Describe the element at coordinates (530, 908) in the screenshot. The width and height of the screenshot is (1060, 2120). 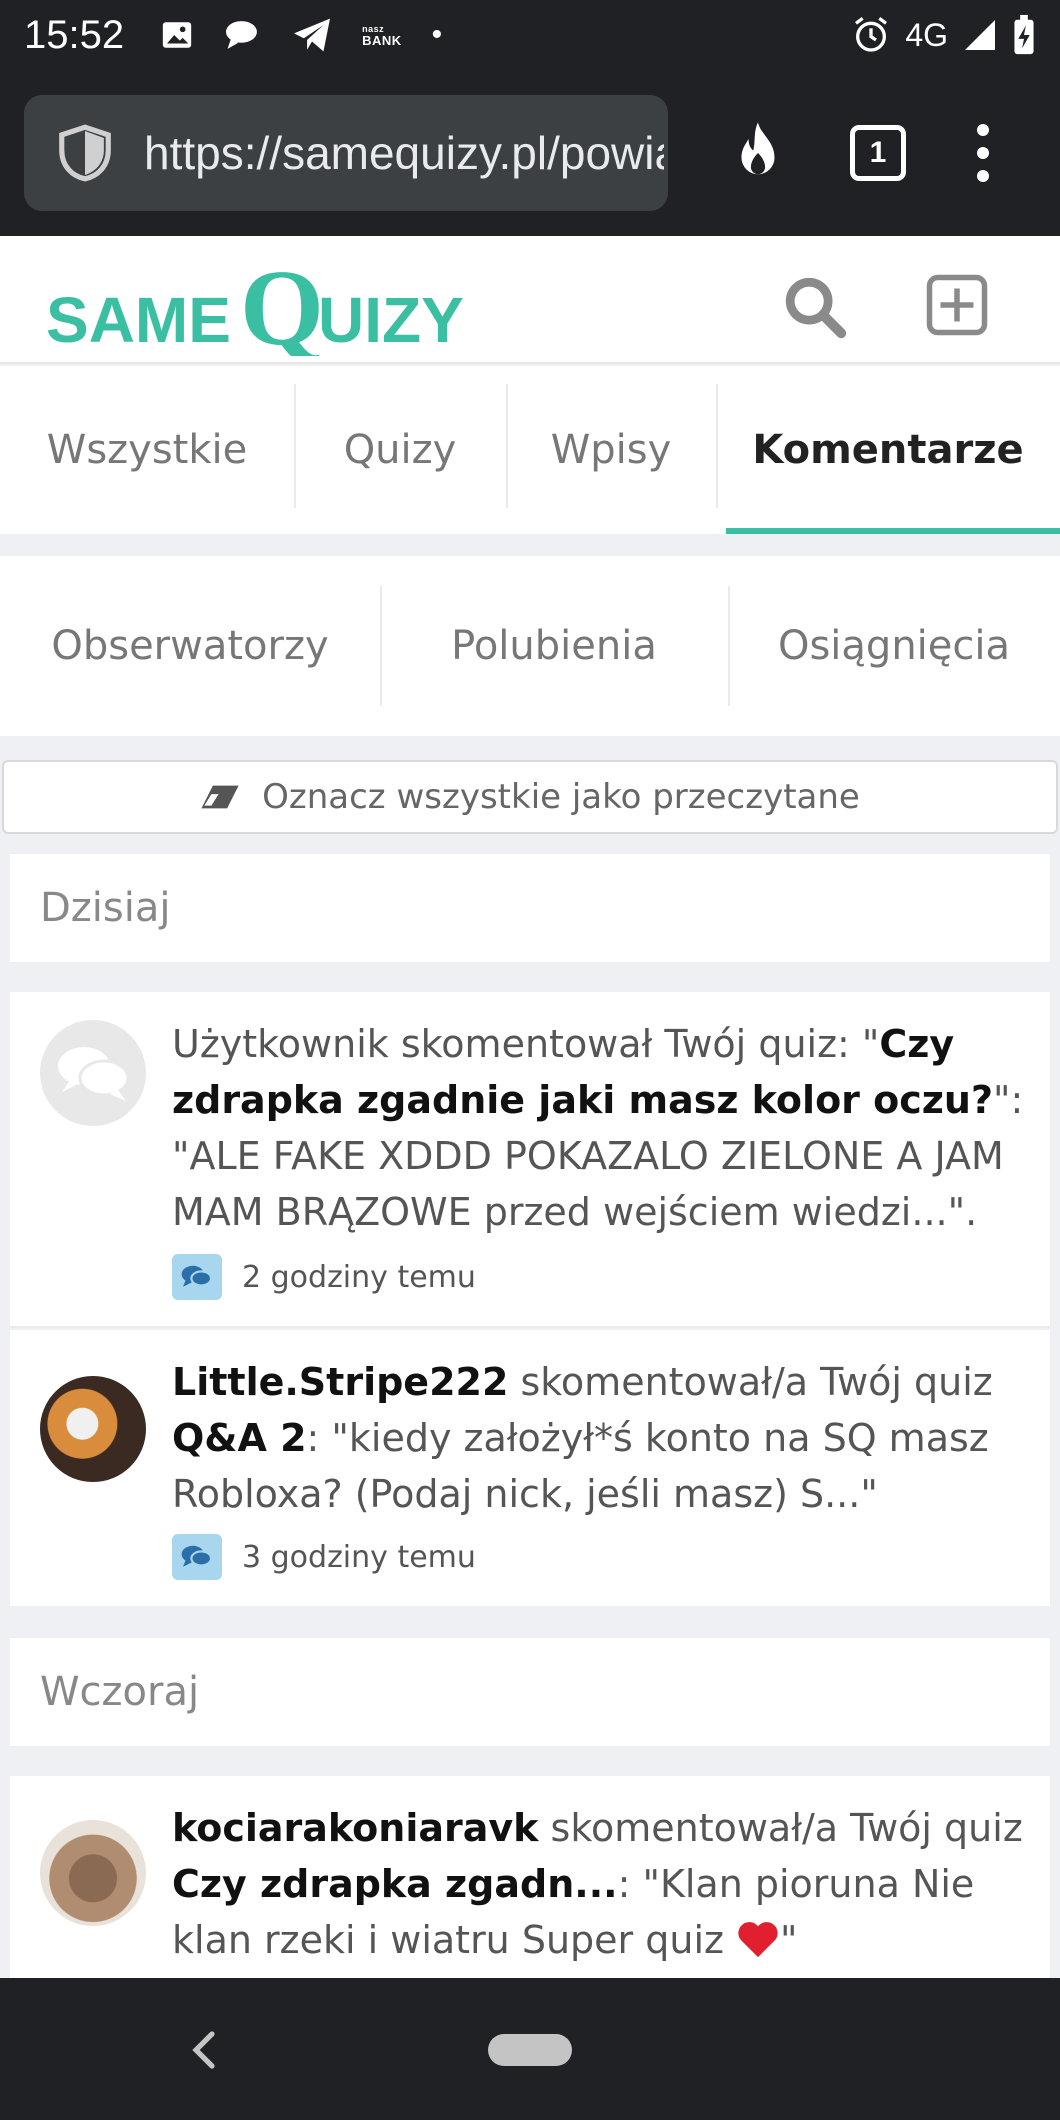
I see `section-today: Dzisiaj` at that location.